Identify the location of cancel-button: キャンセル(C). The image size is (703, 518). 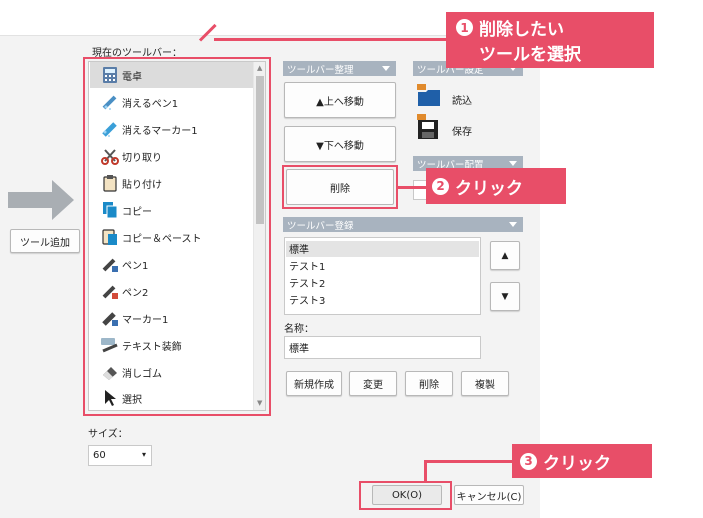
(489, 495).